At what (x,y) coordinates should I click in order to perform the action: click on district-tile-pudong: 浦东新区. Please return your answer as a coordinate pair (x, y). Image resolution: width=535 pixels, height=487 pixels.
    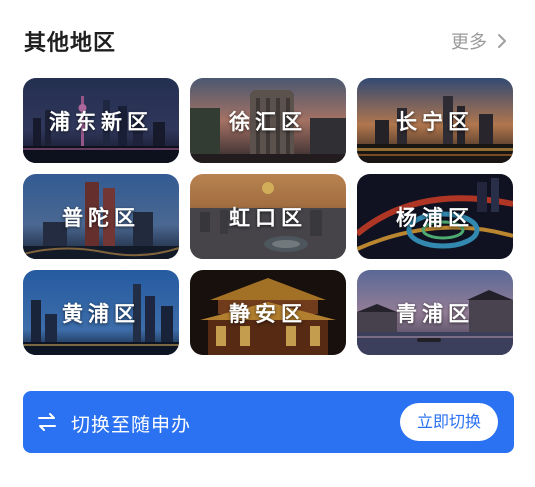
    Looking at the image, I should click on (101, 120).